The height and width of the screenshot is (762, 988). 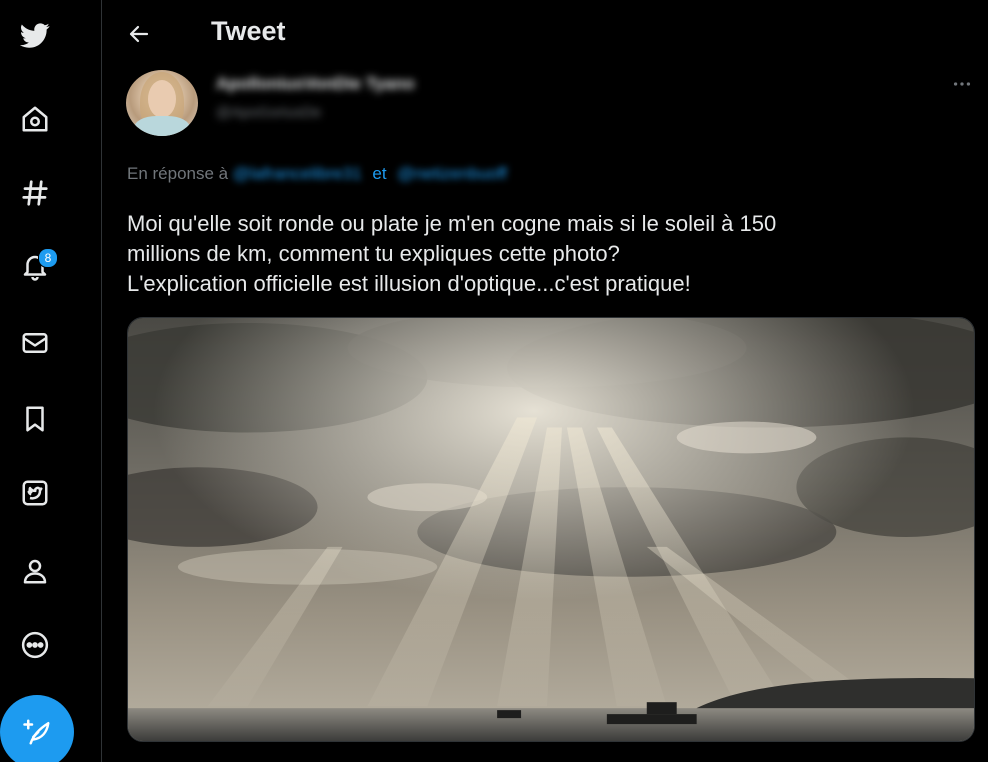 What do you see at coordinates (452, 173) in the screenshot?
I see `reply-mention-link: @netizenbuoff` at bounding box center [452, 173].